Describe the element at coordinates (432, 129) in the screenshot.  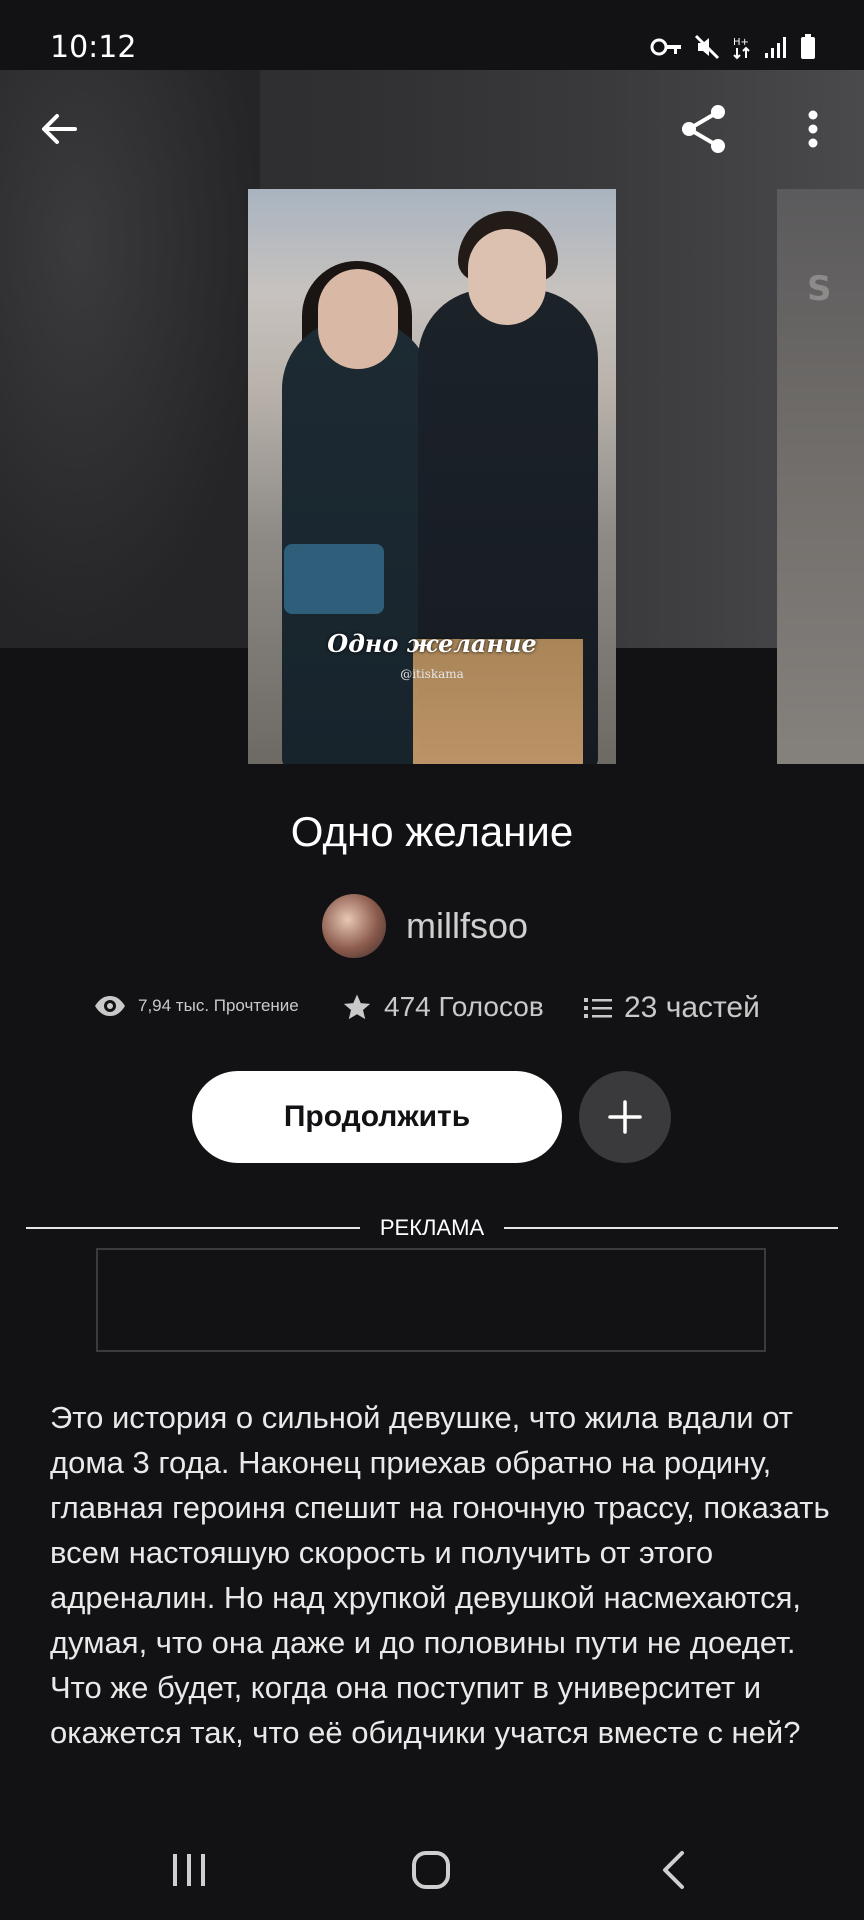
I see `top-bar` at that location.